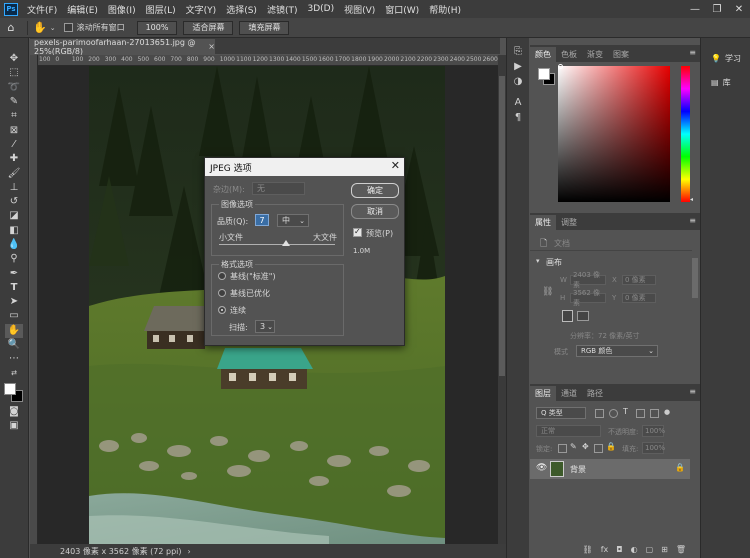 Image resolution: width=750 pixels, height=558 pixels. Describe the element at coordinates (264, 27) in the screenshot. I see `fill-screen-button: 填充屏幕` at that location.